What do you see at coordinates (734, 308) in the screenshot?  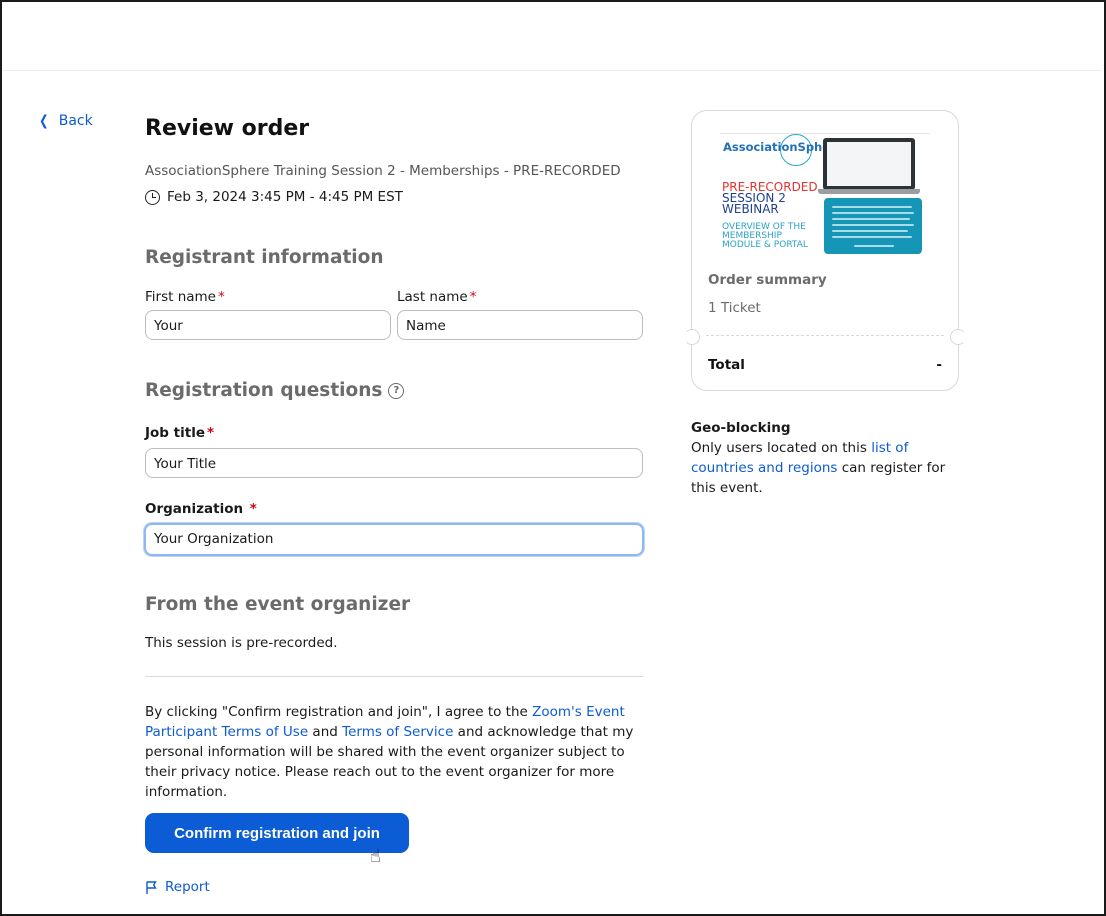 I see `ticket-count: 1 Ticket` at bounding box center [734, 308].